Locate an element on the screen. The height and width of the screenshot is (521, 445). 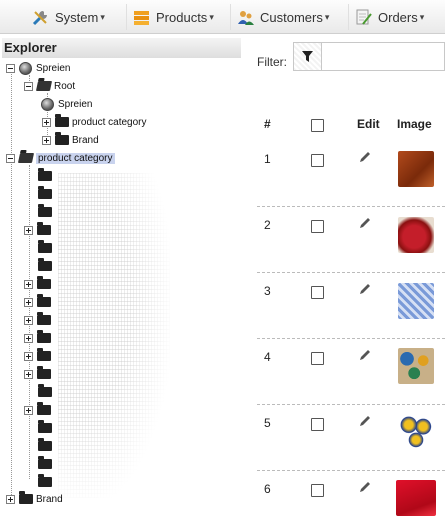
tree-node-spreien-child: Spreien is located at coordinates (66, 104).